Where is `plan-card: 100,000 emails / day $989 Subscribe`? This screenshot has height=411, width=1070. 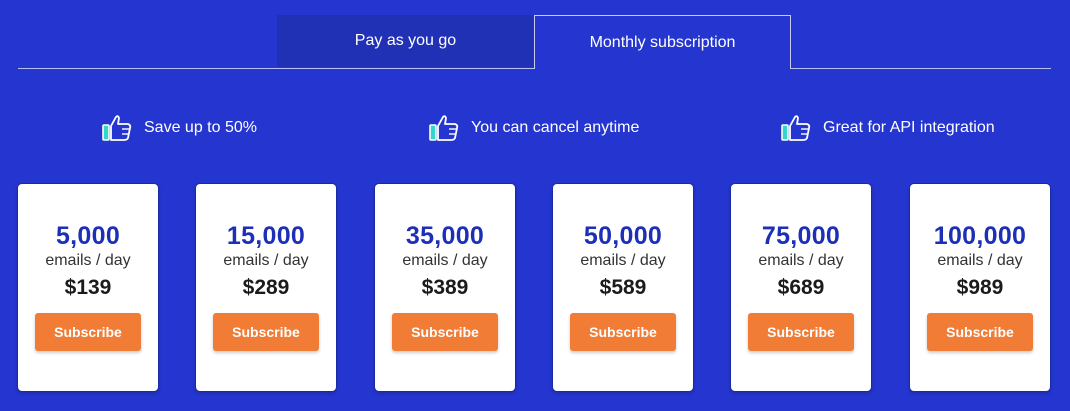 plan-card: 100,000 emails / day $989 Subscribe is located at coordinates (980, 287).